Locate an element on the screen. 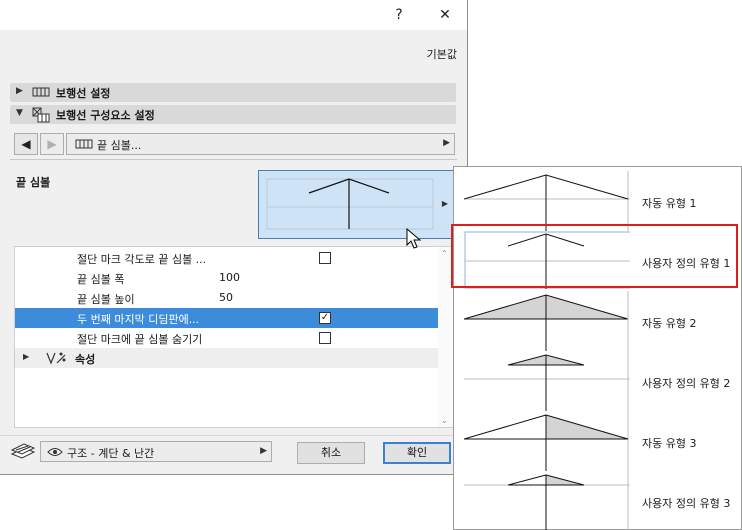  end-symbol-label: 끝 심볼 is located at coordinates (33, 182).